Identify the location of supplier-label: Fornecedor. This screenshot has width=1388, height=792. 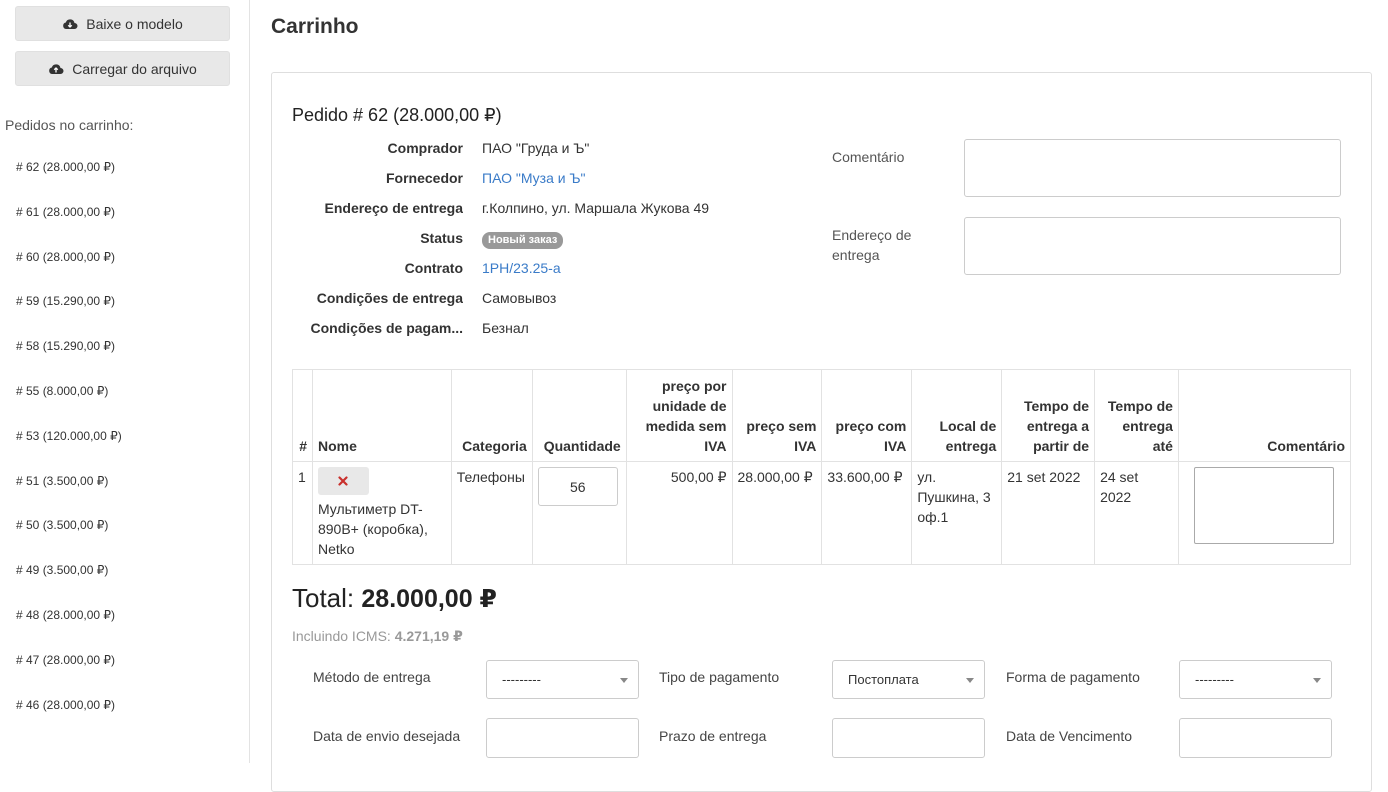
(424, 178).